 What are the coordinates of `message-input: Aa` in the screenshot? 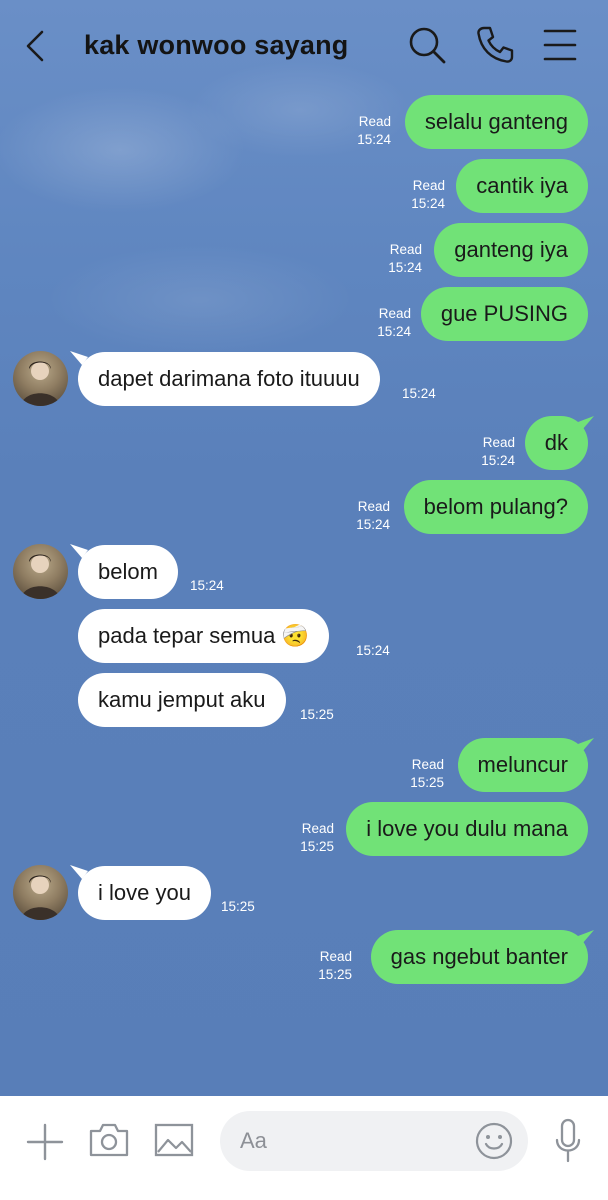 It's located at (374, 1141).